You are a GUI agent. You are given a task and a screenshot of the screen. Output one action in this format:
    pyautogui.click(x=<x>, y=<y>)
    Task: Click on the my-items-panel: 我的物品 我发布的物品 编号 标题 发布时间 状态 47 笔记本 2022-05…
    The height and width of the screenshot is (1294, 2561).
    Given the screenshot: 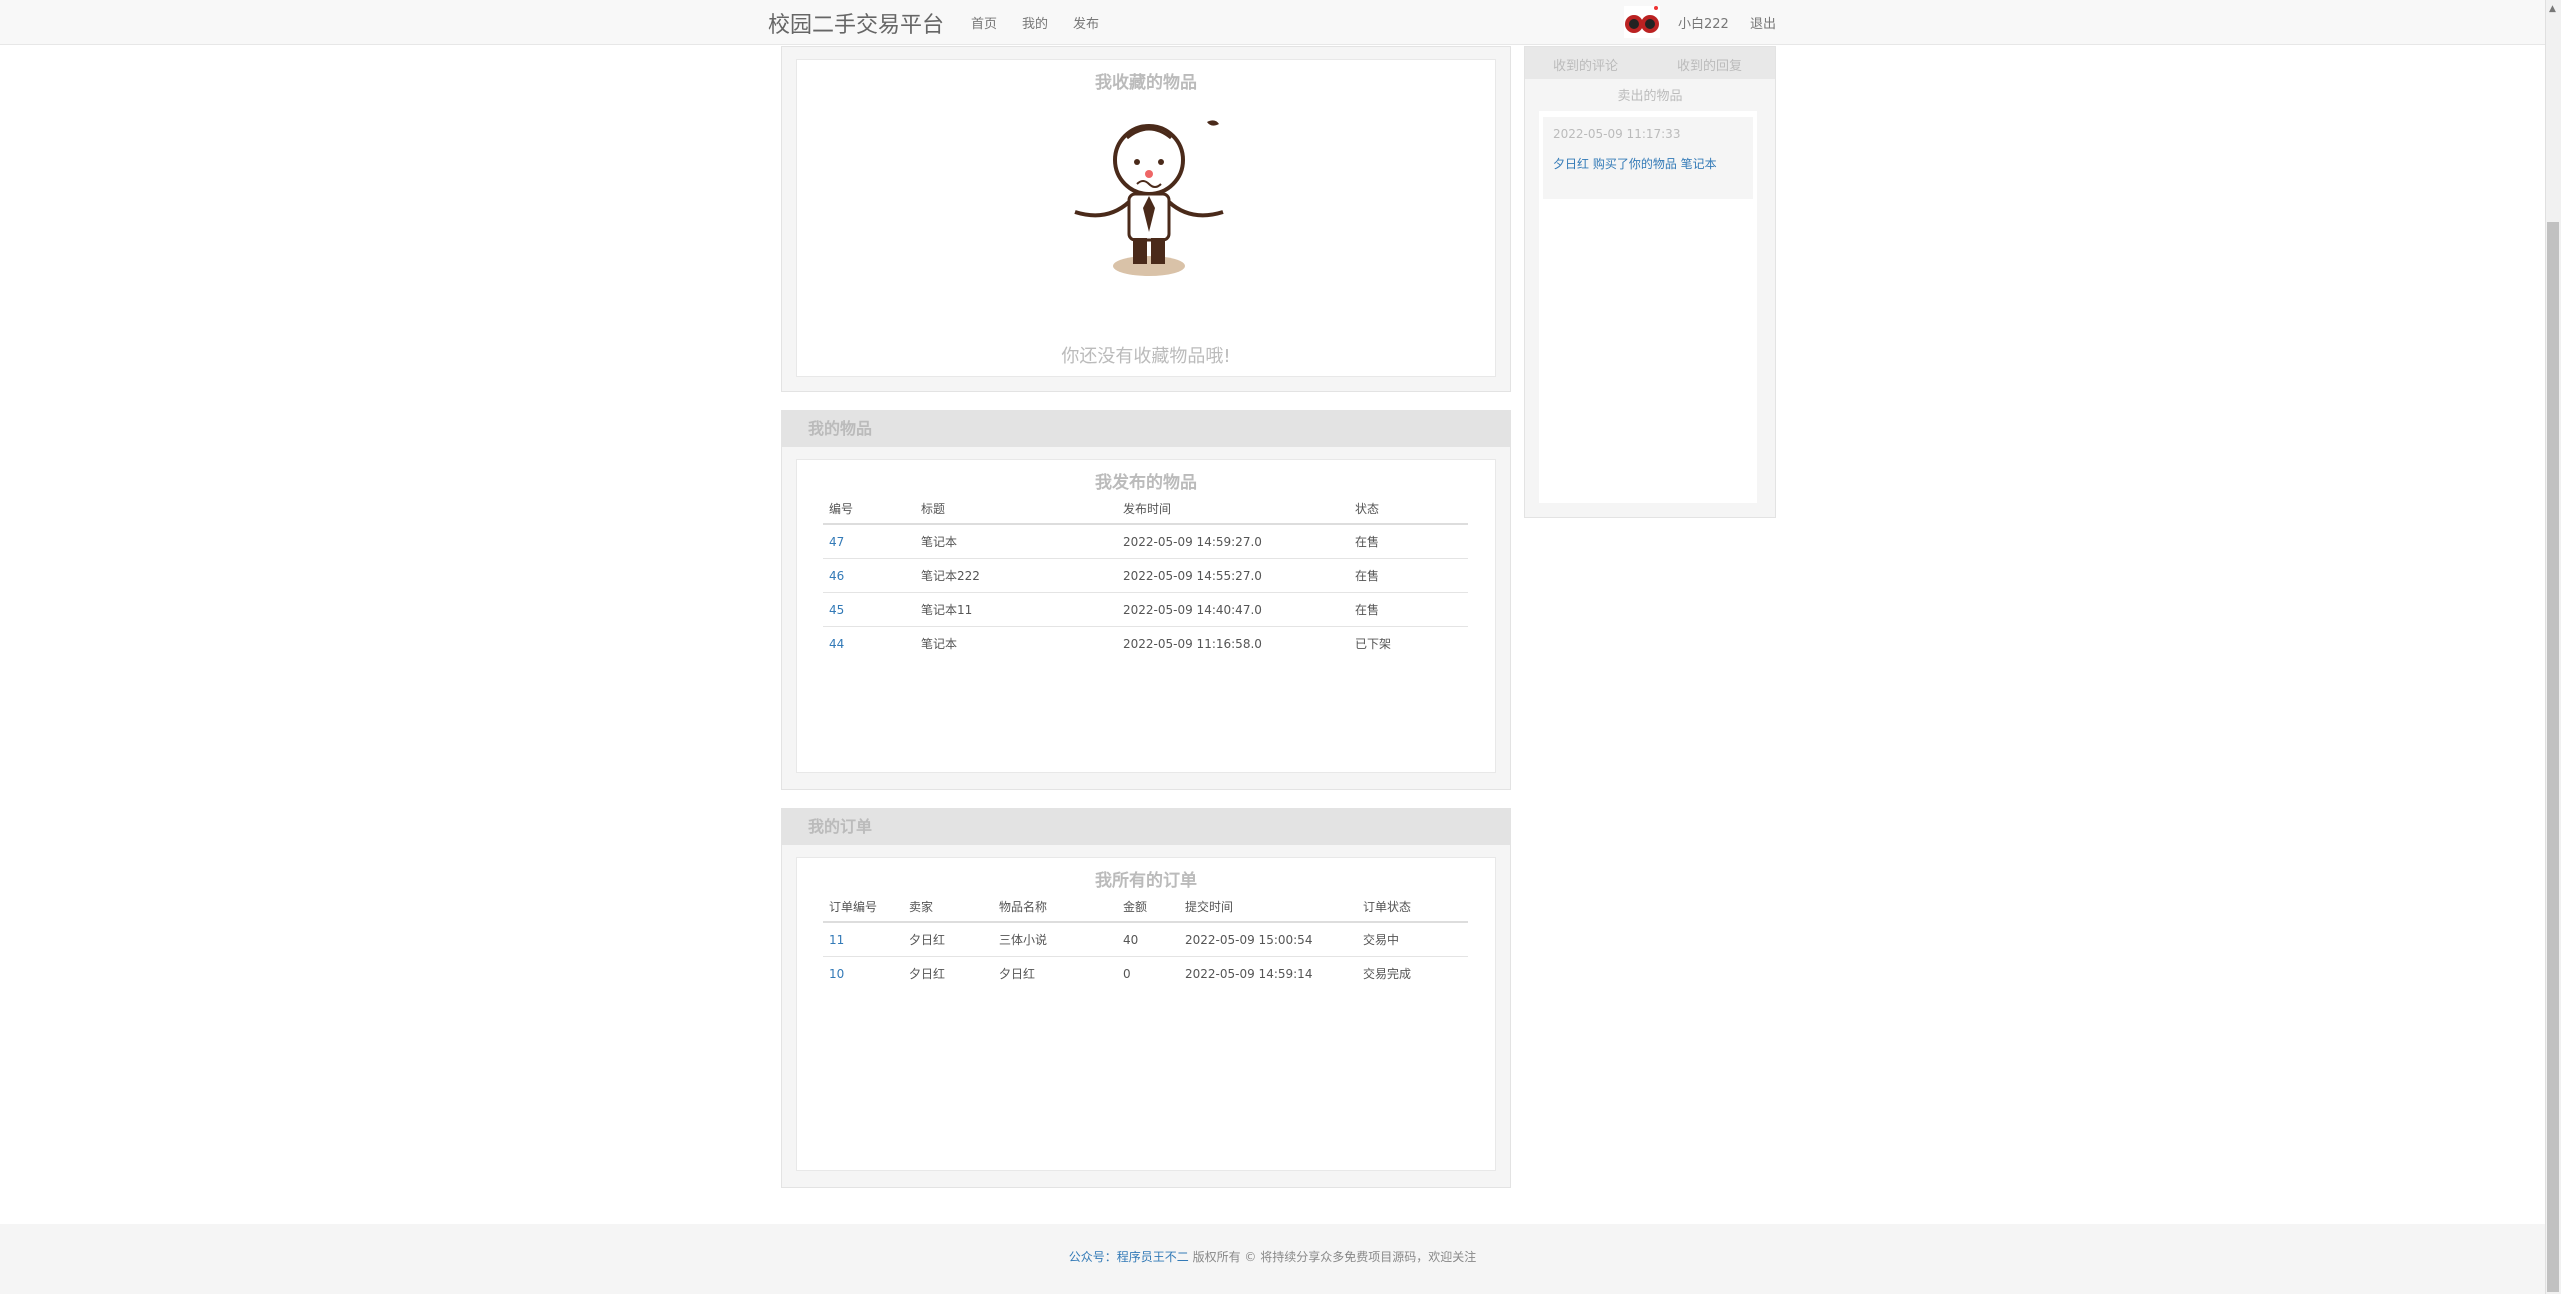 What is the action you would take?
    pyautogui.click(x=1146, y=600)
    